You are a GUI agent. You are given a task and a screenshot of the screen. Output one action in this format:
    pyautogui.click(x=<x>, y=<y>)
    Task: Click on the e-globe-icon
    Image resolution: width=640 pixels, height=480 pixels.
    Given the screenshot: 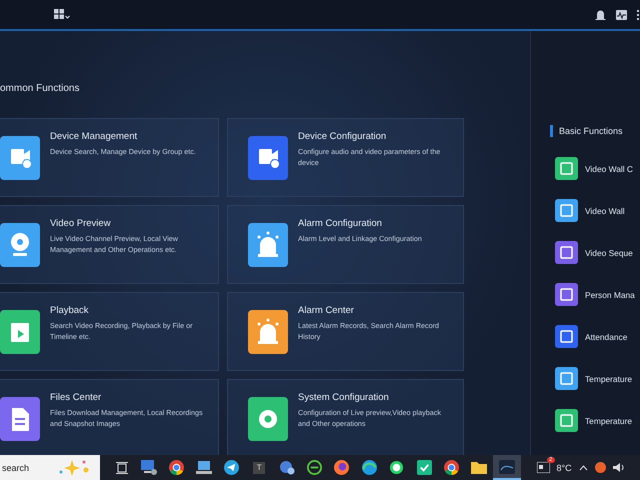 What is the action you would take?
    pyautogui.click(x=314, y=467)
    